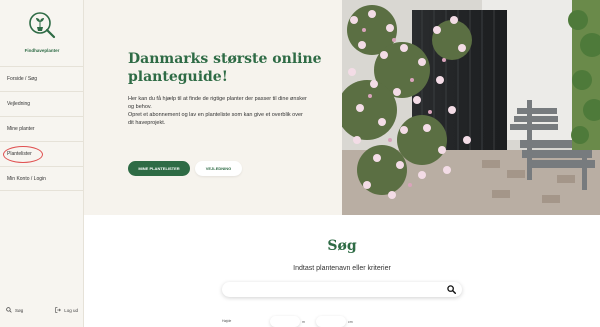 Image resolution: width=600 pixels, height=327 pixels. What do you see at coordinates (71, 310) in the screenshot?
I see `logout-label: Log ud` at bounding box center [71, 310].